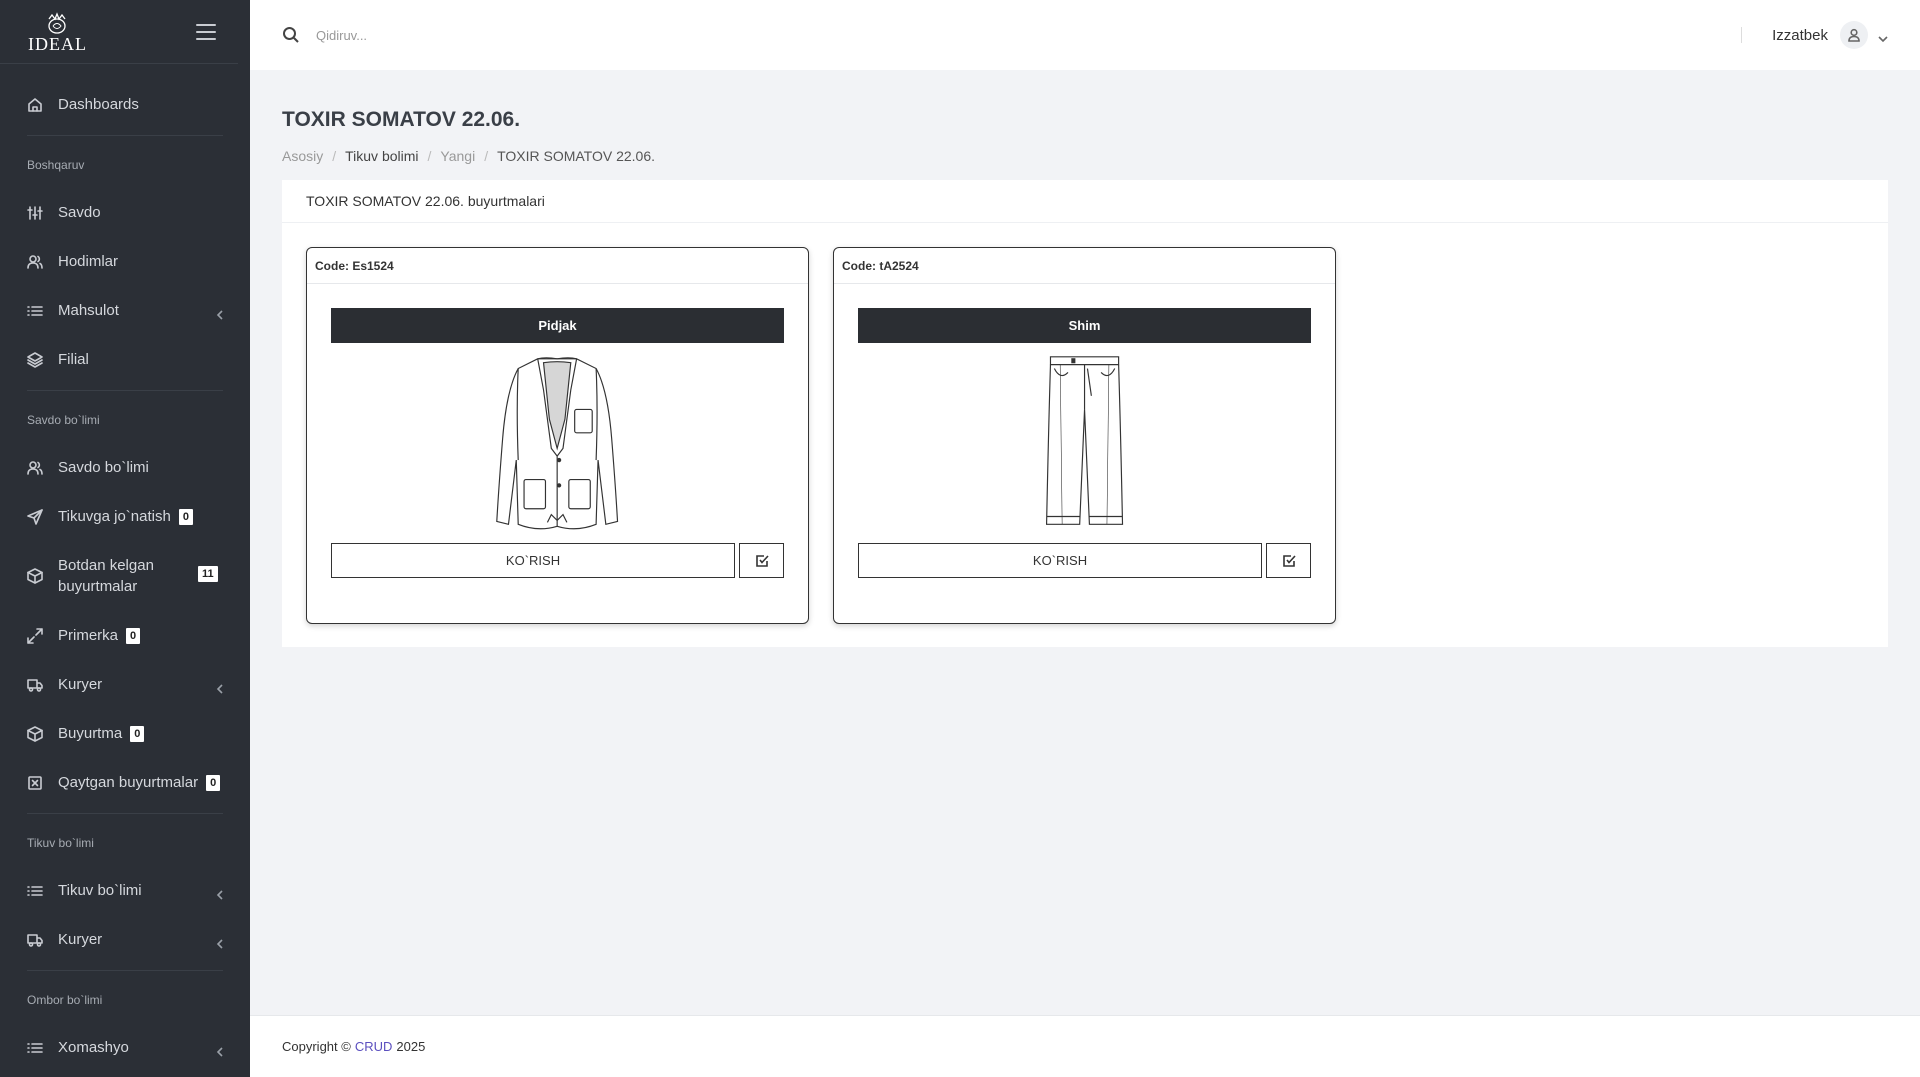  I want to click on sidebar-item-label: Dashboards, so click(98, 104).